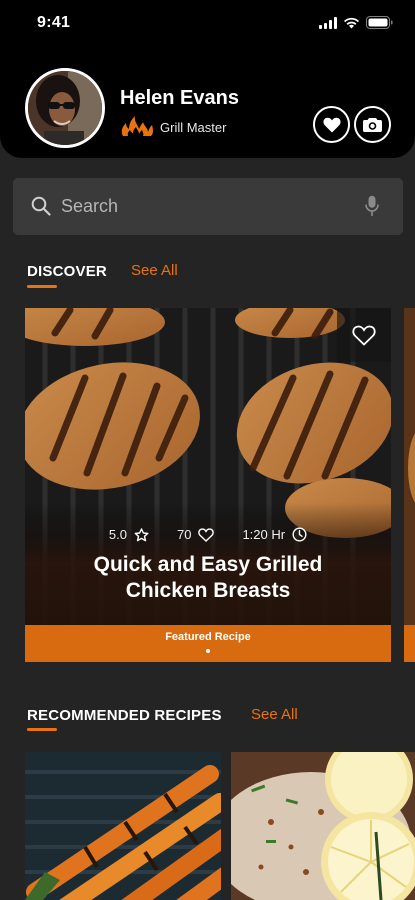  I want to click on user-title: Grill Master, so click(193, 127).